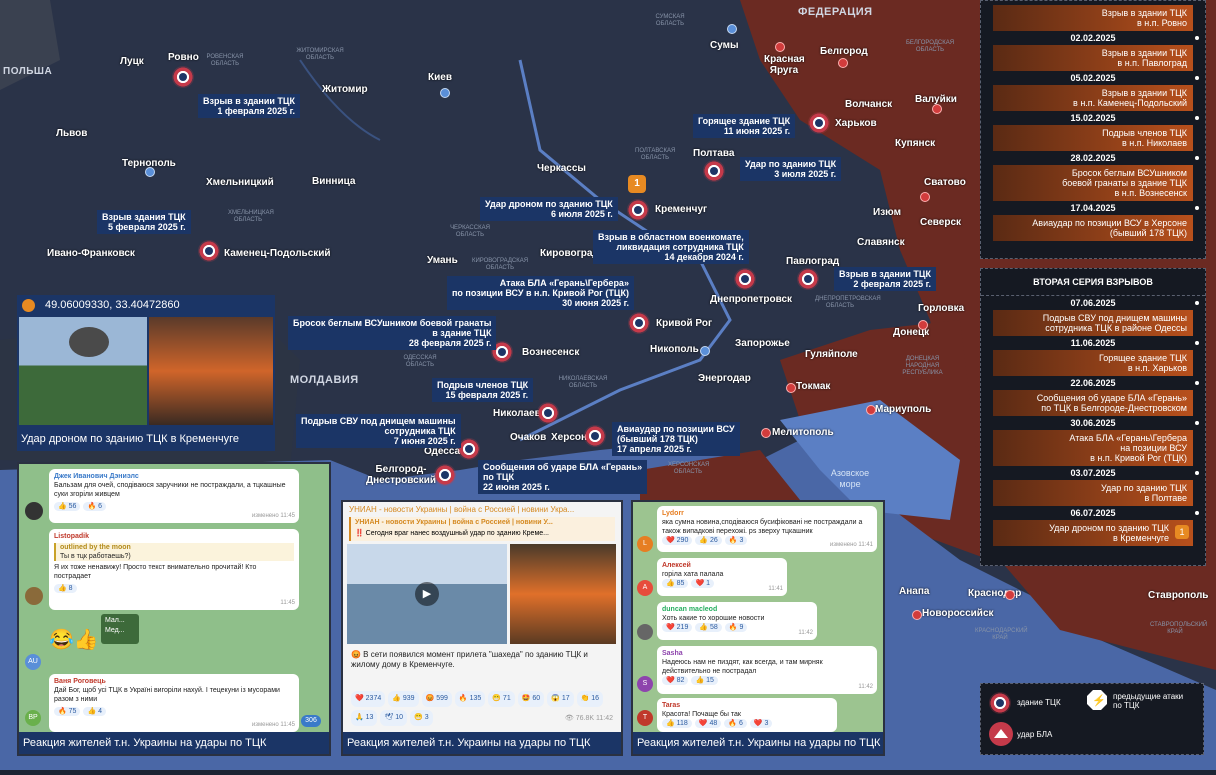  What do you see at coordinates (831, 354) in the screenshot?
I see `city: Гуляйполе` at bounding box center [831, 354].